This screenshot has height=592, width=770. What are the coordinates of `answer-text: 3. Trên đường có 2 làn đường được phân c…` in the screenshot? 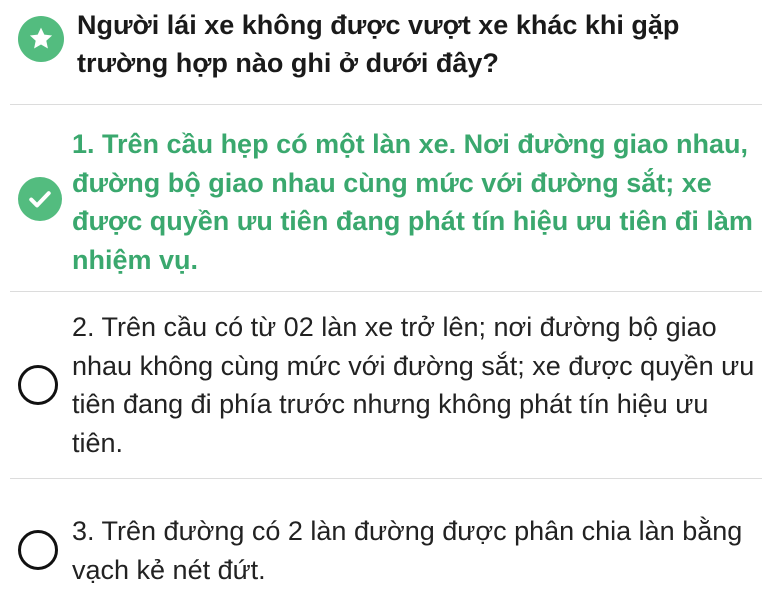 It's located at (407, 550).